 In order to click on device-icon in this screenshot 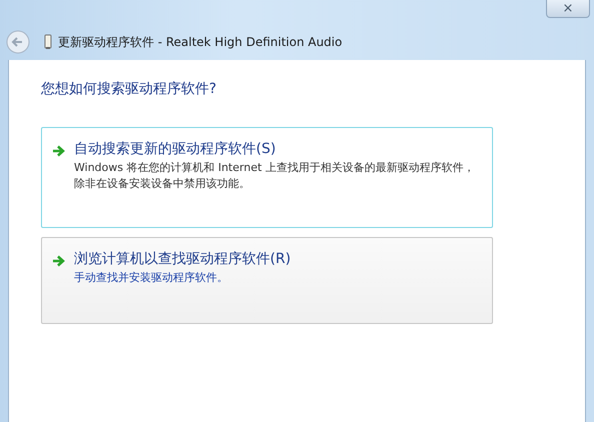, I will do `click(48, 42)`.